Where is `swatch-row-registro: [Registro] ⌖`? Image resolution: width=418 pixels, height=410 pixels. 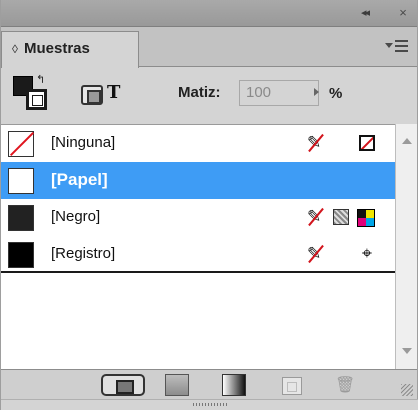
swatch-row-registro: [Registro] ⌖ is located at coordinates (198, 254).